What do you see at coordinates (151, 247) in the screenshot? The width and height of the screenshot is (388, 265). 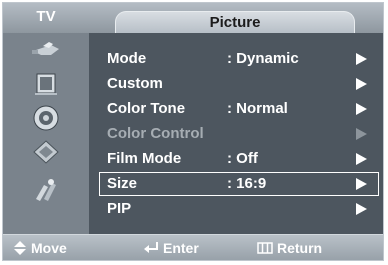 I see `enter-icon` at bounding box center [151, 247].